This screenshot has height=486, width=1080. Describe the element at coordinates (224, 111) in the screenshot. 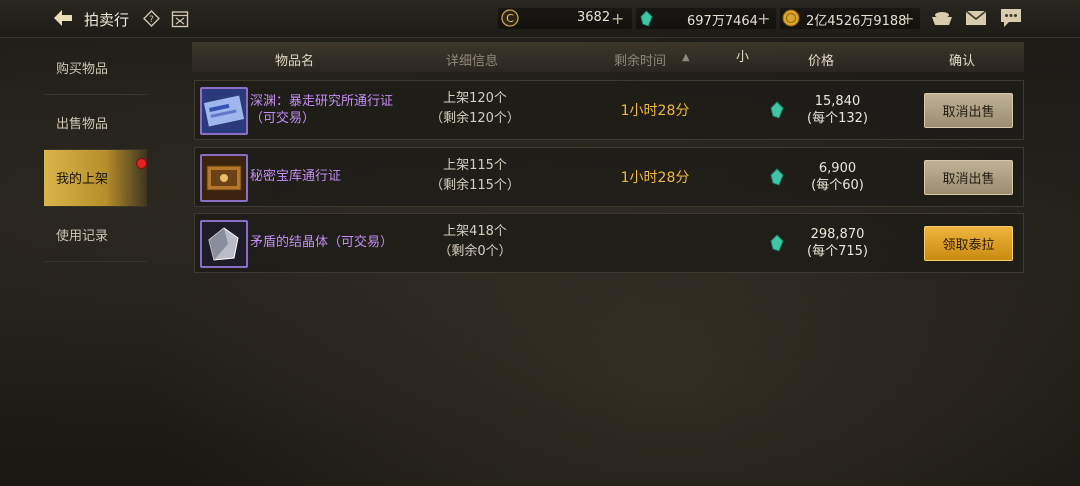

I see `pass-card-icon` at that location.